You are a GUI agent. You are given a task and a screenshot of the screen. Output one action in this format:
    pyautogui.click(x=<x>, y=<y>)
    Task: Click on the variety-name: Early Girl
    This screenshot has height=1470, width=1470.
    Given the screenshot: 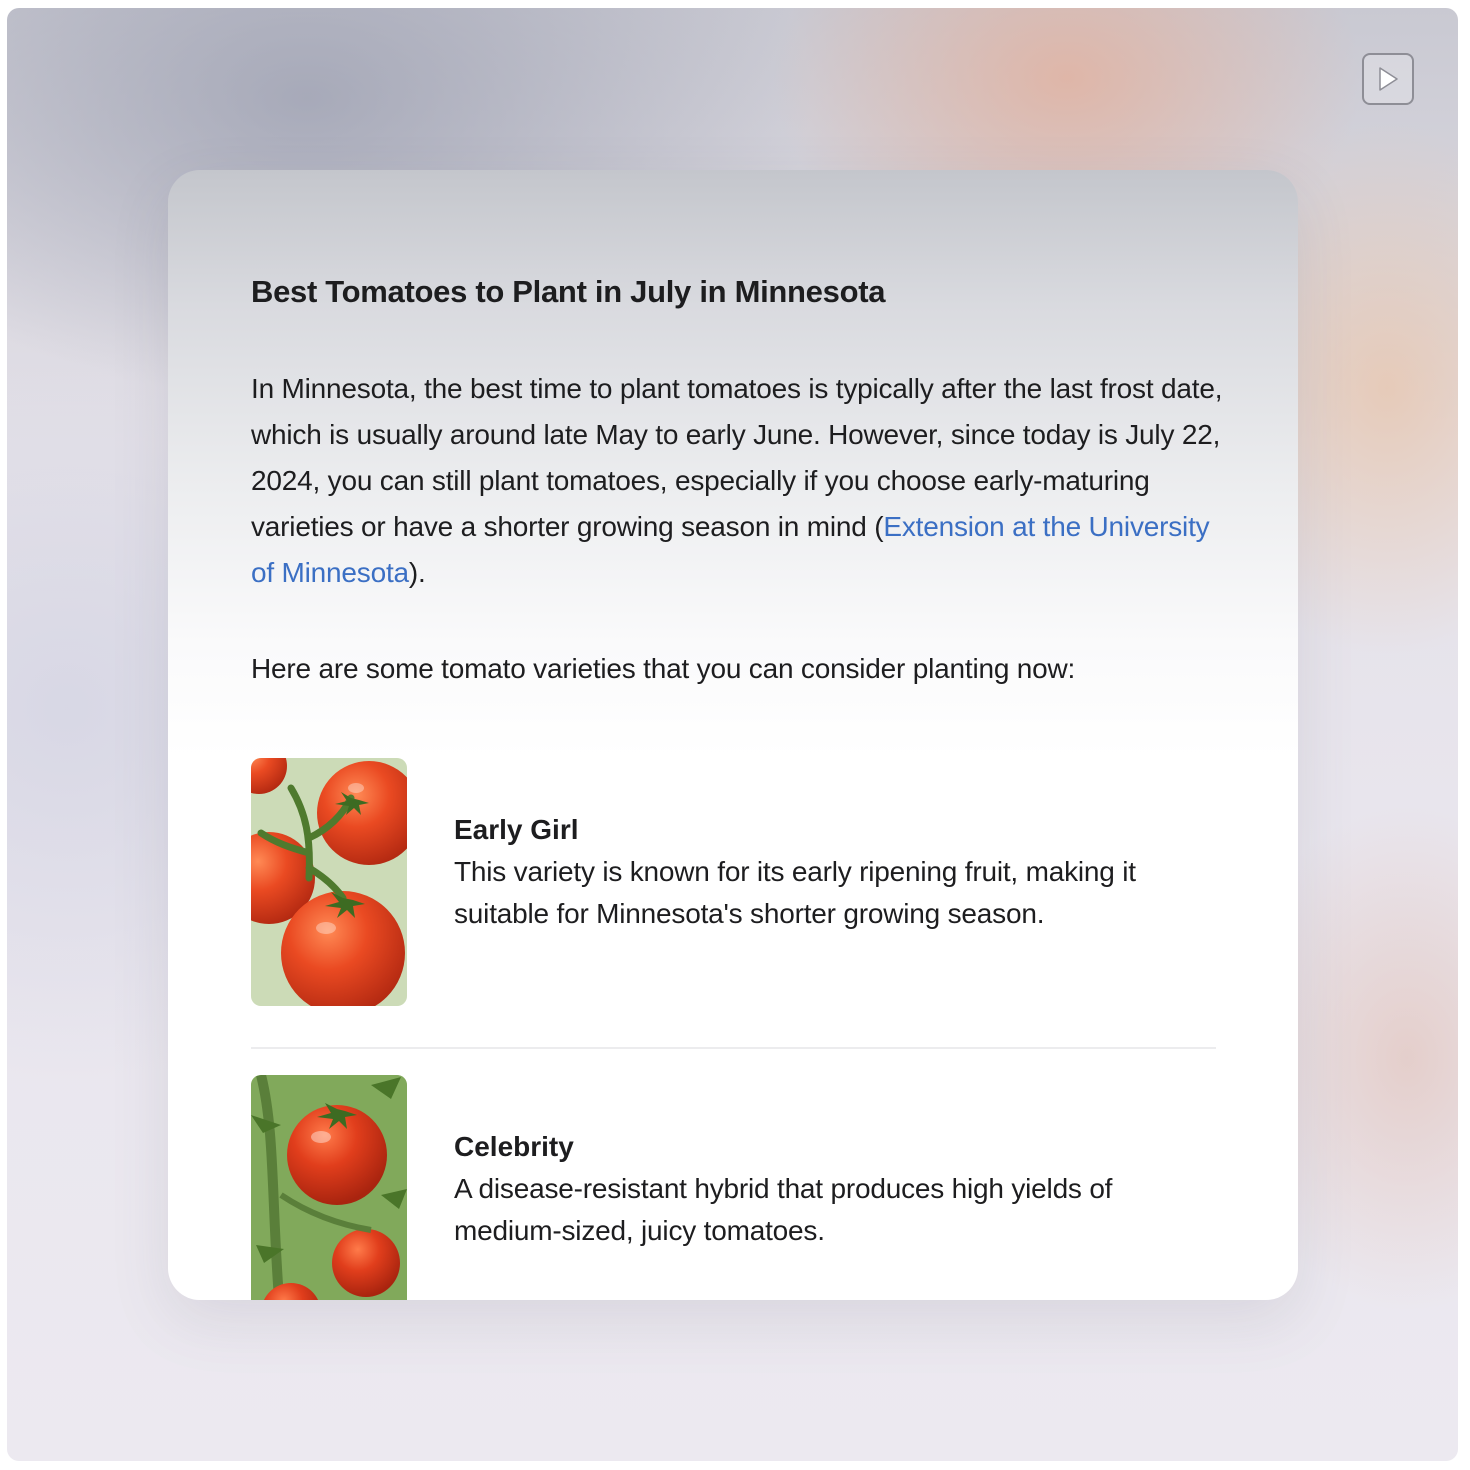 What is the action you would take?
    pyautogui.click(x=516, y=829)
    